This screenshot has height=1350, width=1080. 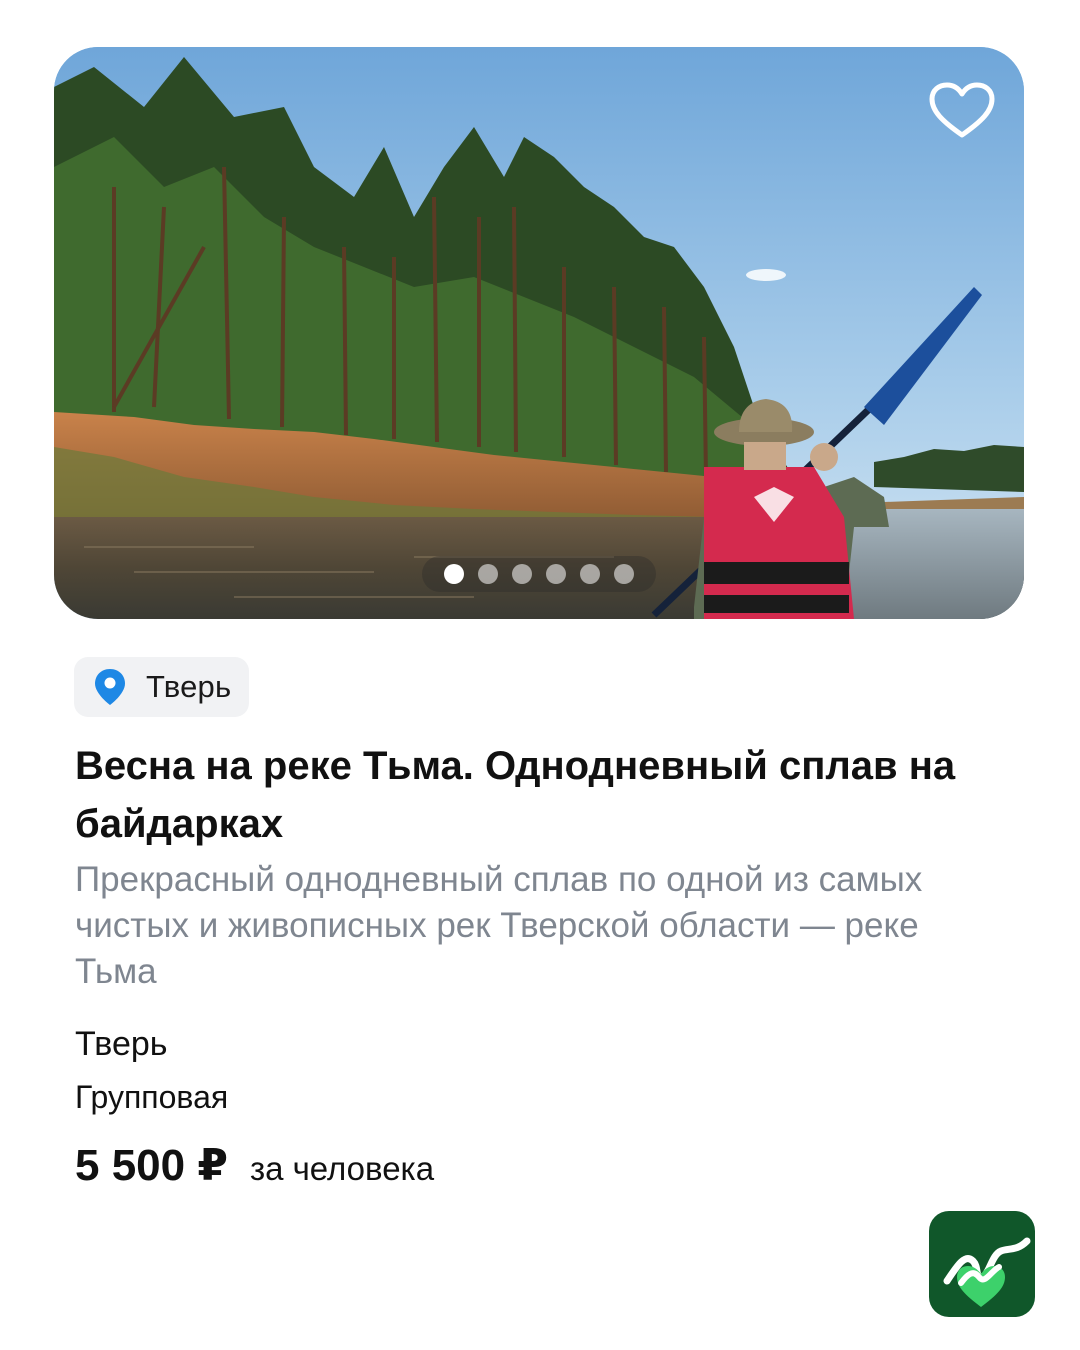 What do you see at coordinates (342, 1168) in the screenshot?
I see `price-unit: за человека` at bounding box center [342, 1168].